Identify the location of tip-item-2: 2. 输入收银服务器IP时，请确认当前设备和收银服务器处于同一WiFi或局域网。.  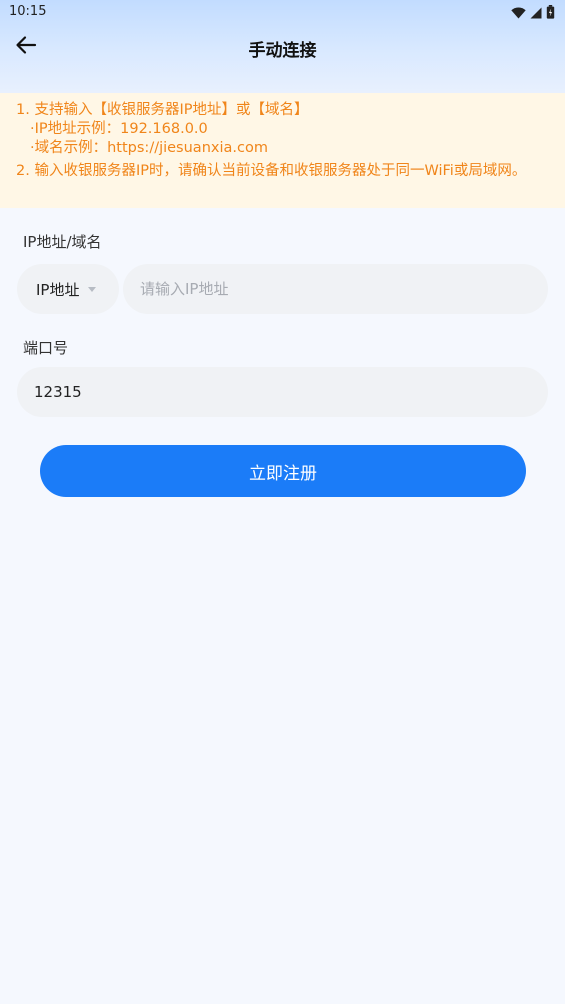
(271, 171).